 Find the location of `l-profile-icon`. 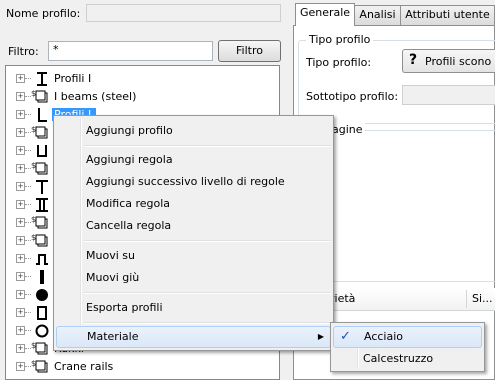

l-profile-icon is located at coordinates (42, 115).